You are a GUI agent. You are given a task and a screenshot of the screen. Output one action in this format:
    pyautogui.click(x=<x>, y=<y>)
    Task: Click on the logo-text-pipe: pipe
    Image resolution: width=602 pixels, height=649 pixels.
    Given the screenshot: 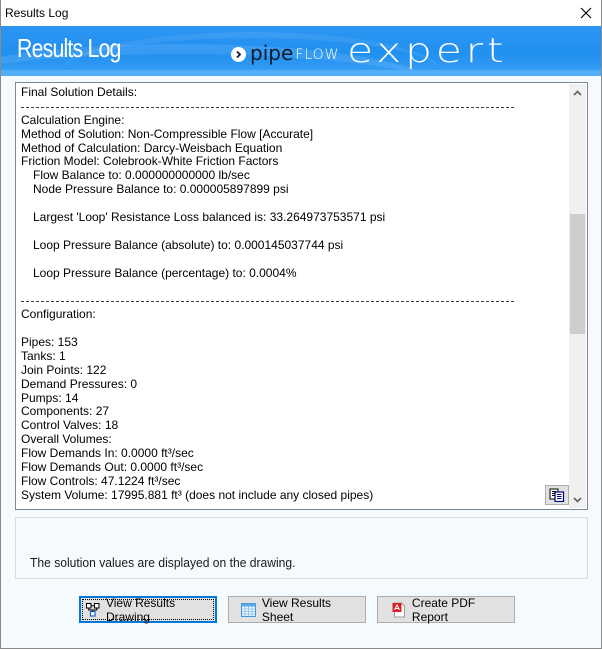 What is the action you would take?
    pyautogui.click(x=272, y=53)
    